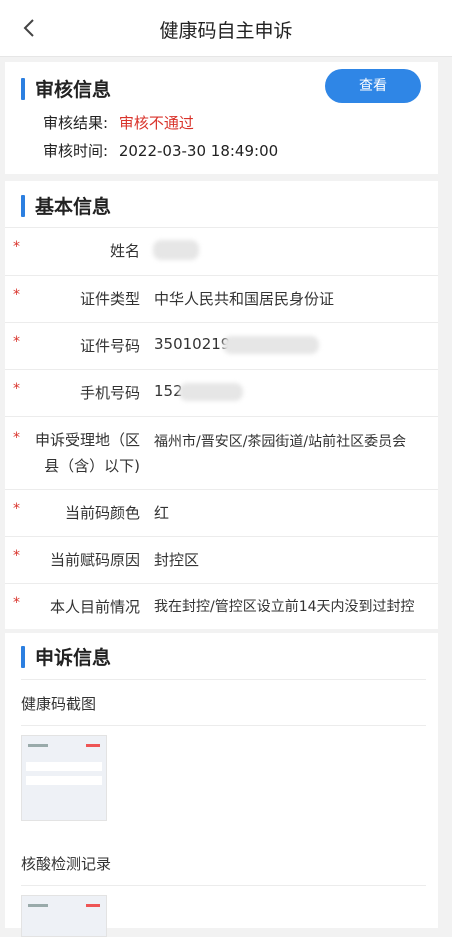 The height and width of the screenshot is (937, 452). Describe the element at coordinates (76, 123) in the screenshot. I see `audit-result-label: 审核结果:` at that location.